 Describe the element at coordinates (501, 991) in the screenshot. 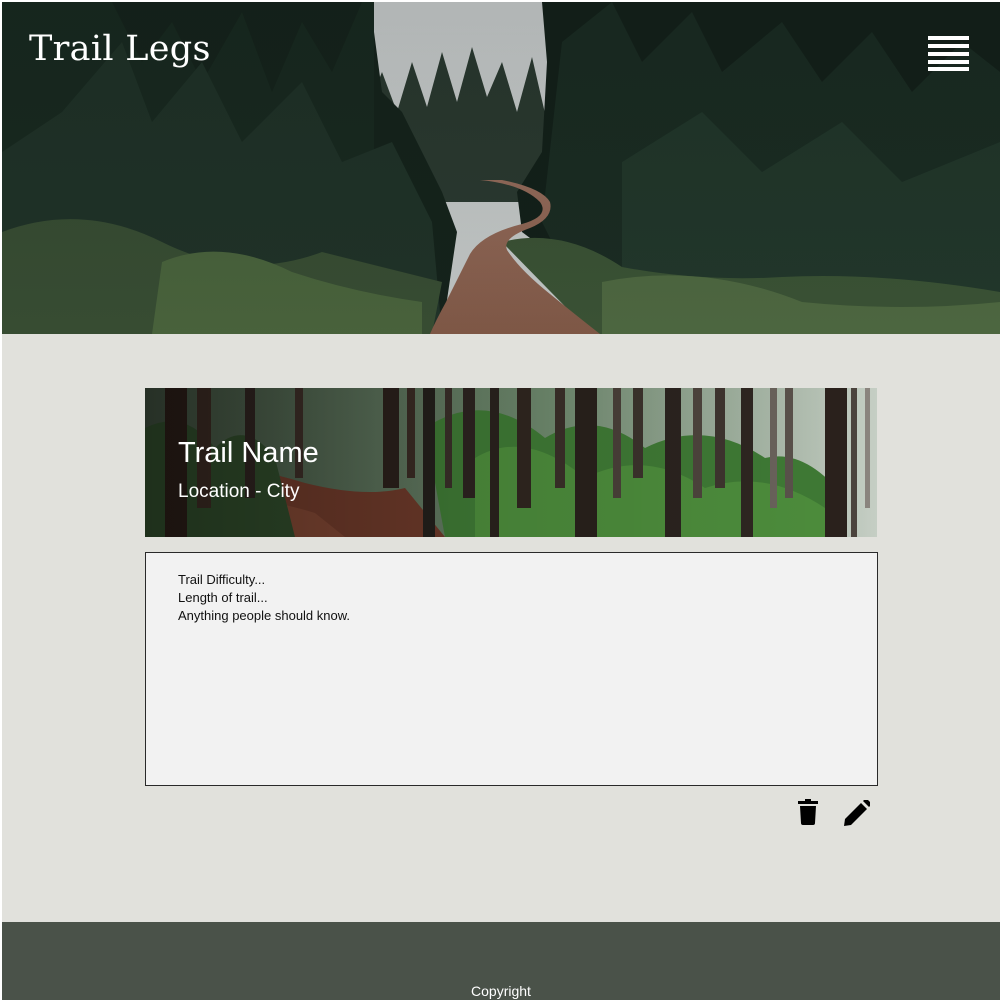

I see `copyright-text: Copyright` at that location.